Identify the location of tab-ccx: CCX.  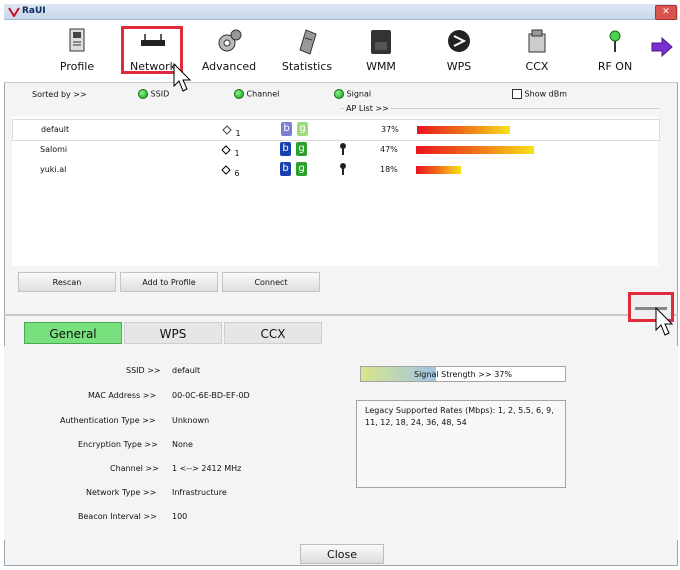
(273, 333).